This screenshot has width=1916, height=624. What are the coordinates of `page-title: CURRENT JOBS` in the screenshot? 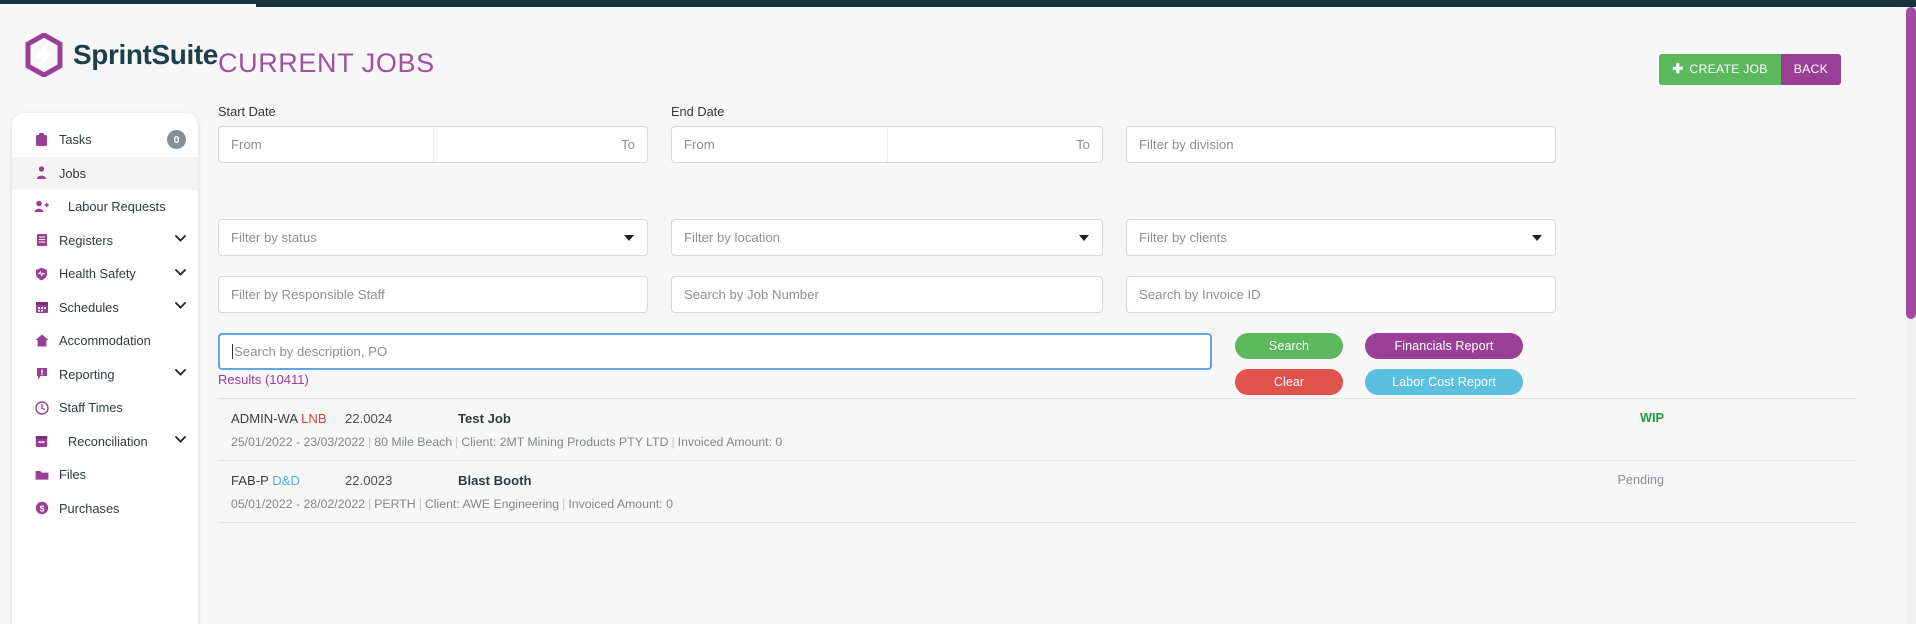 It's located at (326, 63).